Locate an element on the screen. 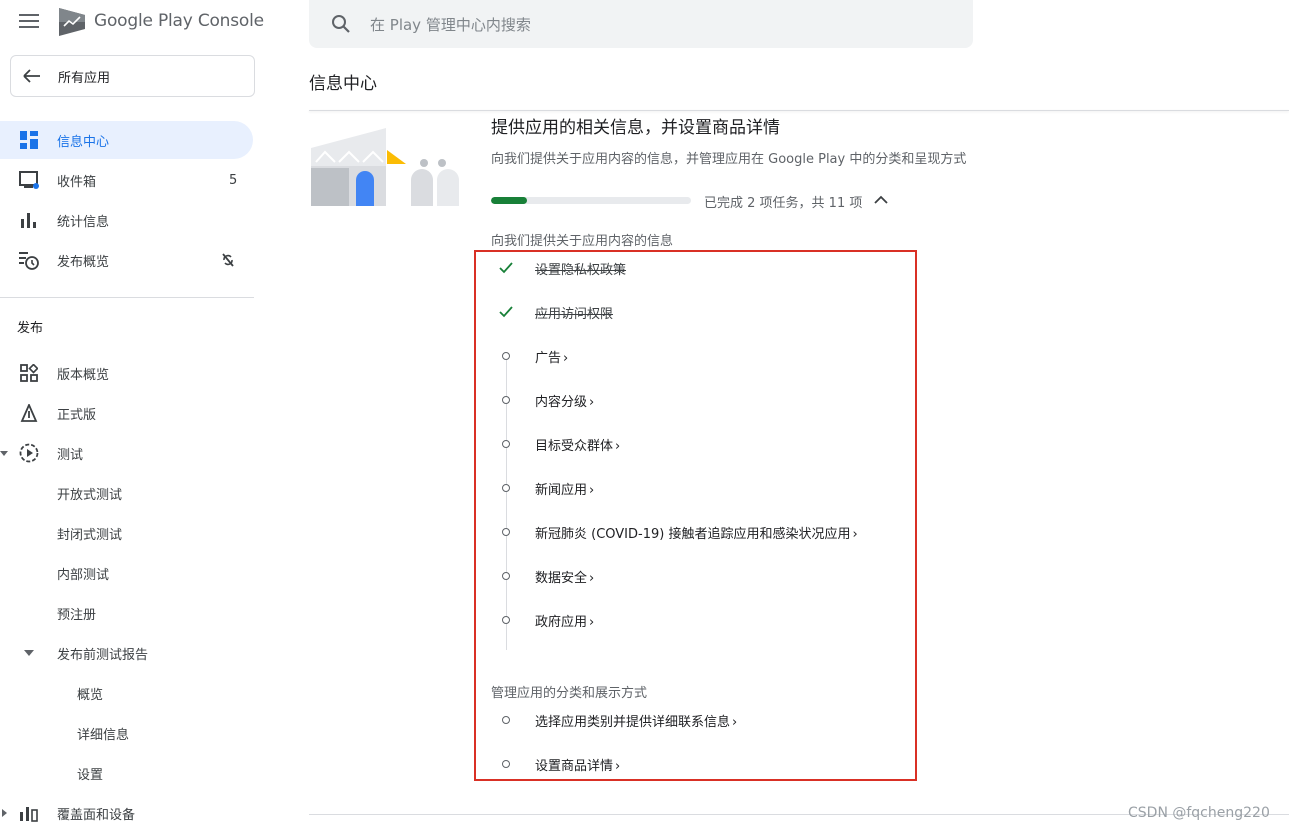  caret-right-icon is located at coordinates (4, 813).